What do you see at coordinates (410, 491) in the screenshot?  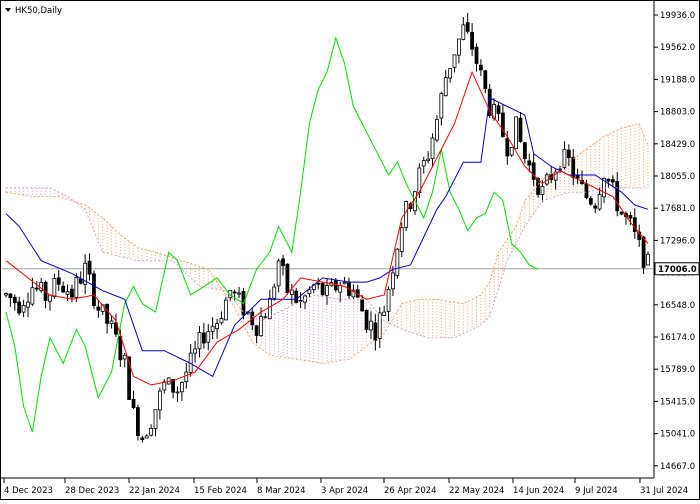 I see `time-tick-label: 26 Apr 2024` at bounding box center [410, 491].